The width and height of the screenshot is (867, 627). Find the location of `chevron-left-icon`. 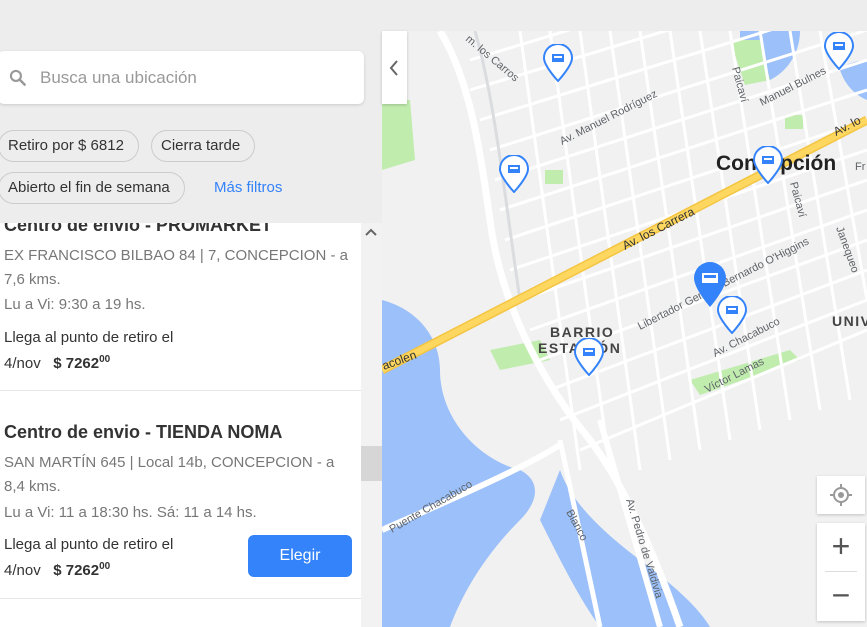

chevron-left-icon is located at coordinates (393, 68).